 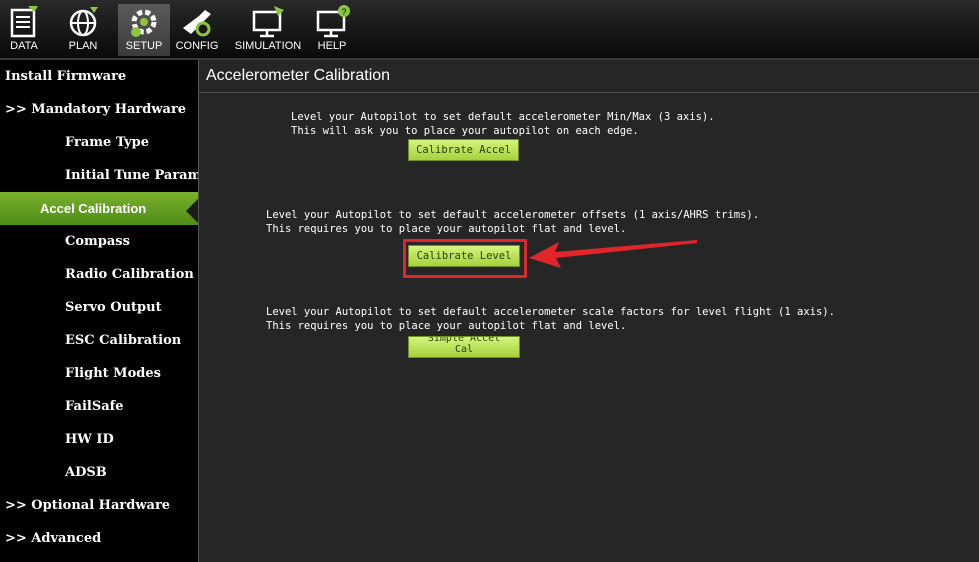 What do you see at coordinates (99, 208) in the screenshot?
I see `sidebar-item-accel-calibration: Accel Calibration` at bounding box center [99, 208].